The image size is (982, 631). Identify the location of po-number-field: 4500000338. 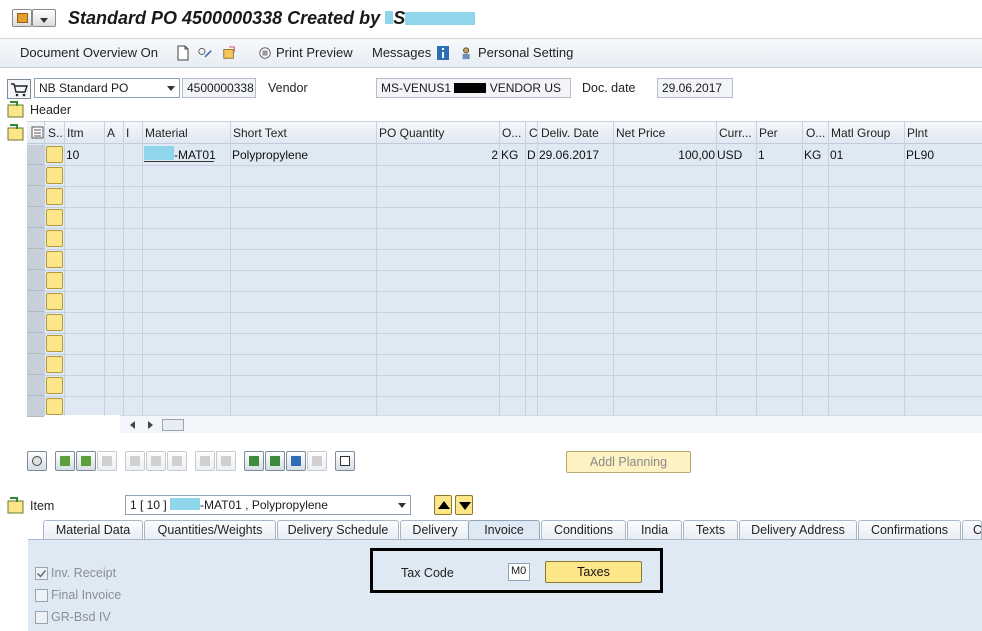
(219, 88).